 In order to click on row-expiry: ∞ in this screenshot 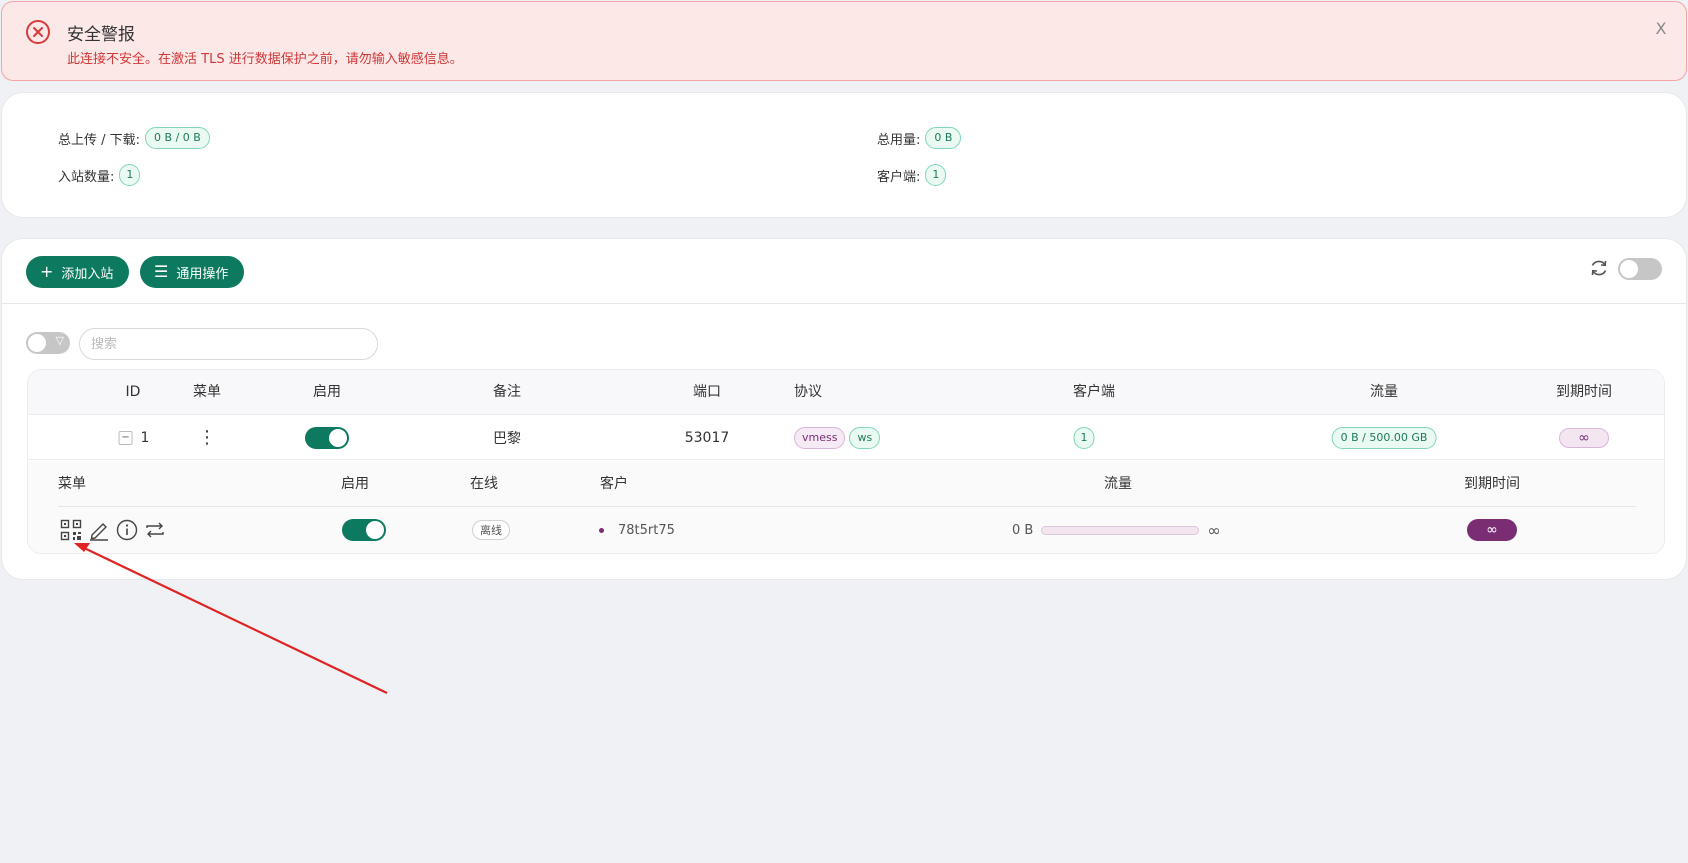, I will do `click(1584, 437)`.